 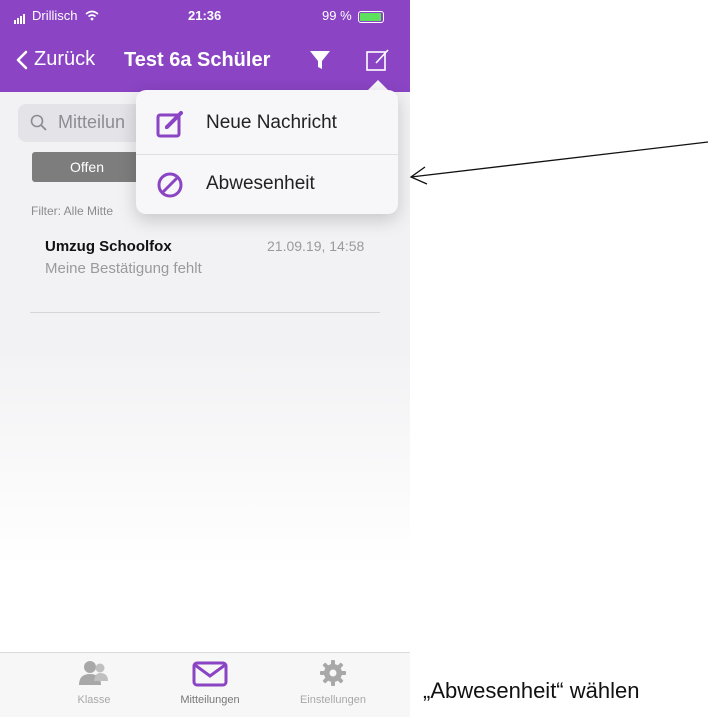 I want to click on page-title: Test 6a Schüler, so click(x=197, y=60).